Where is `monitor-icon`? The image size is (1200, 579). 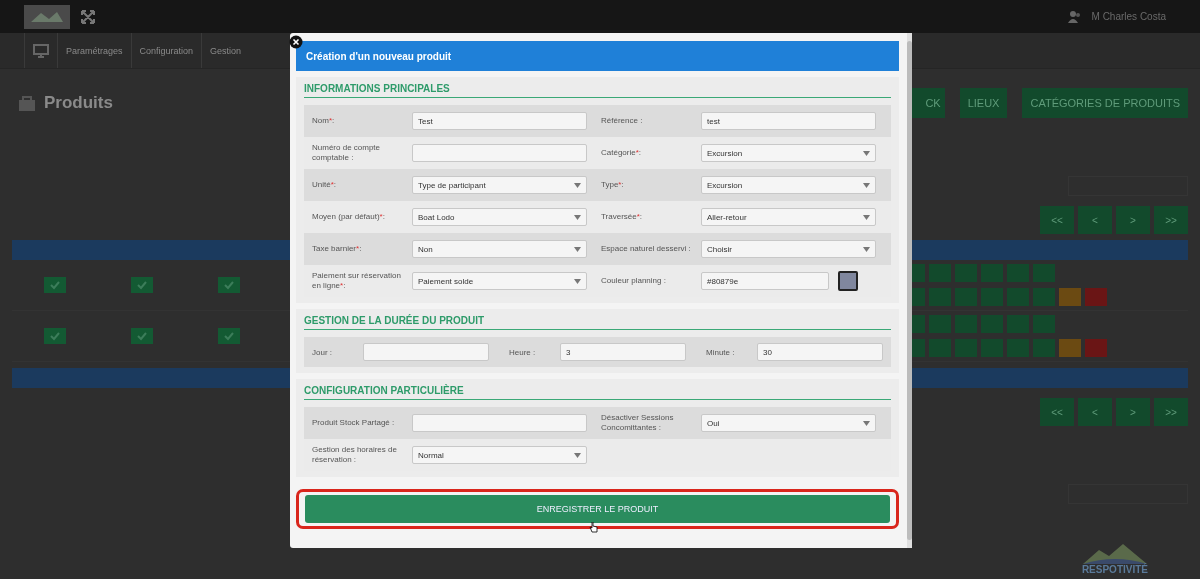 monitor-icon is located at coordinates (41, 50).